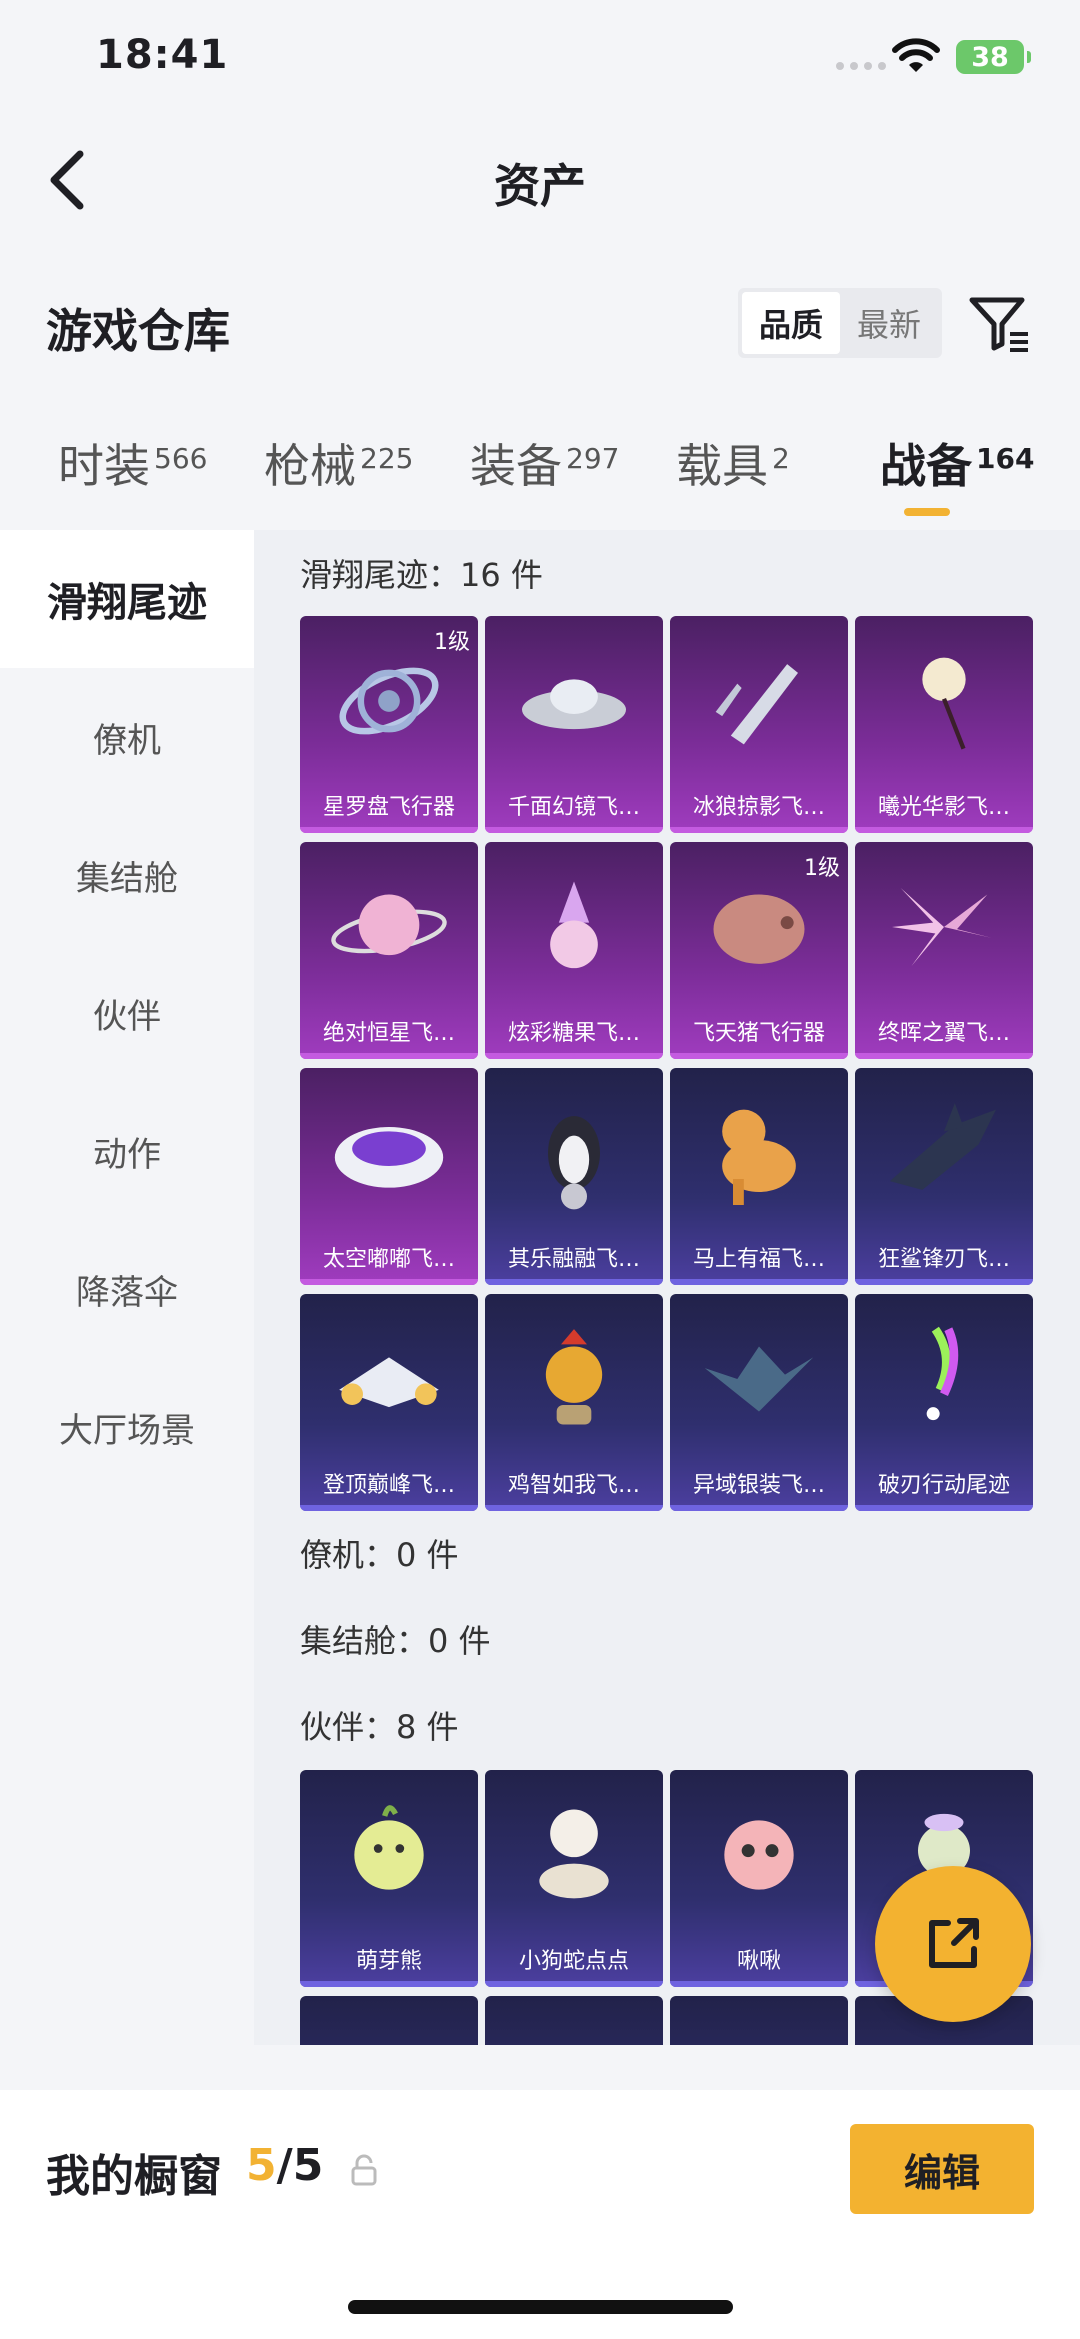 Image resolution: width=1080 pixels, height=2339 pixels. What do you see at coordinates (942, 1146) in the screenshot?
I see `shark-icon` at bounding box center [942, 1146].